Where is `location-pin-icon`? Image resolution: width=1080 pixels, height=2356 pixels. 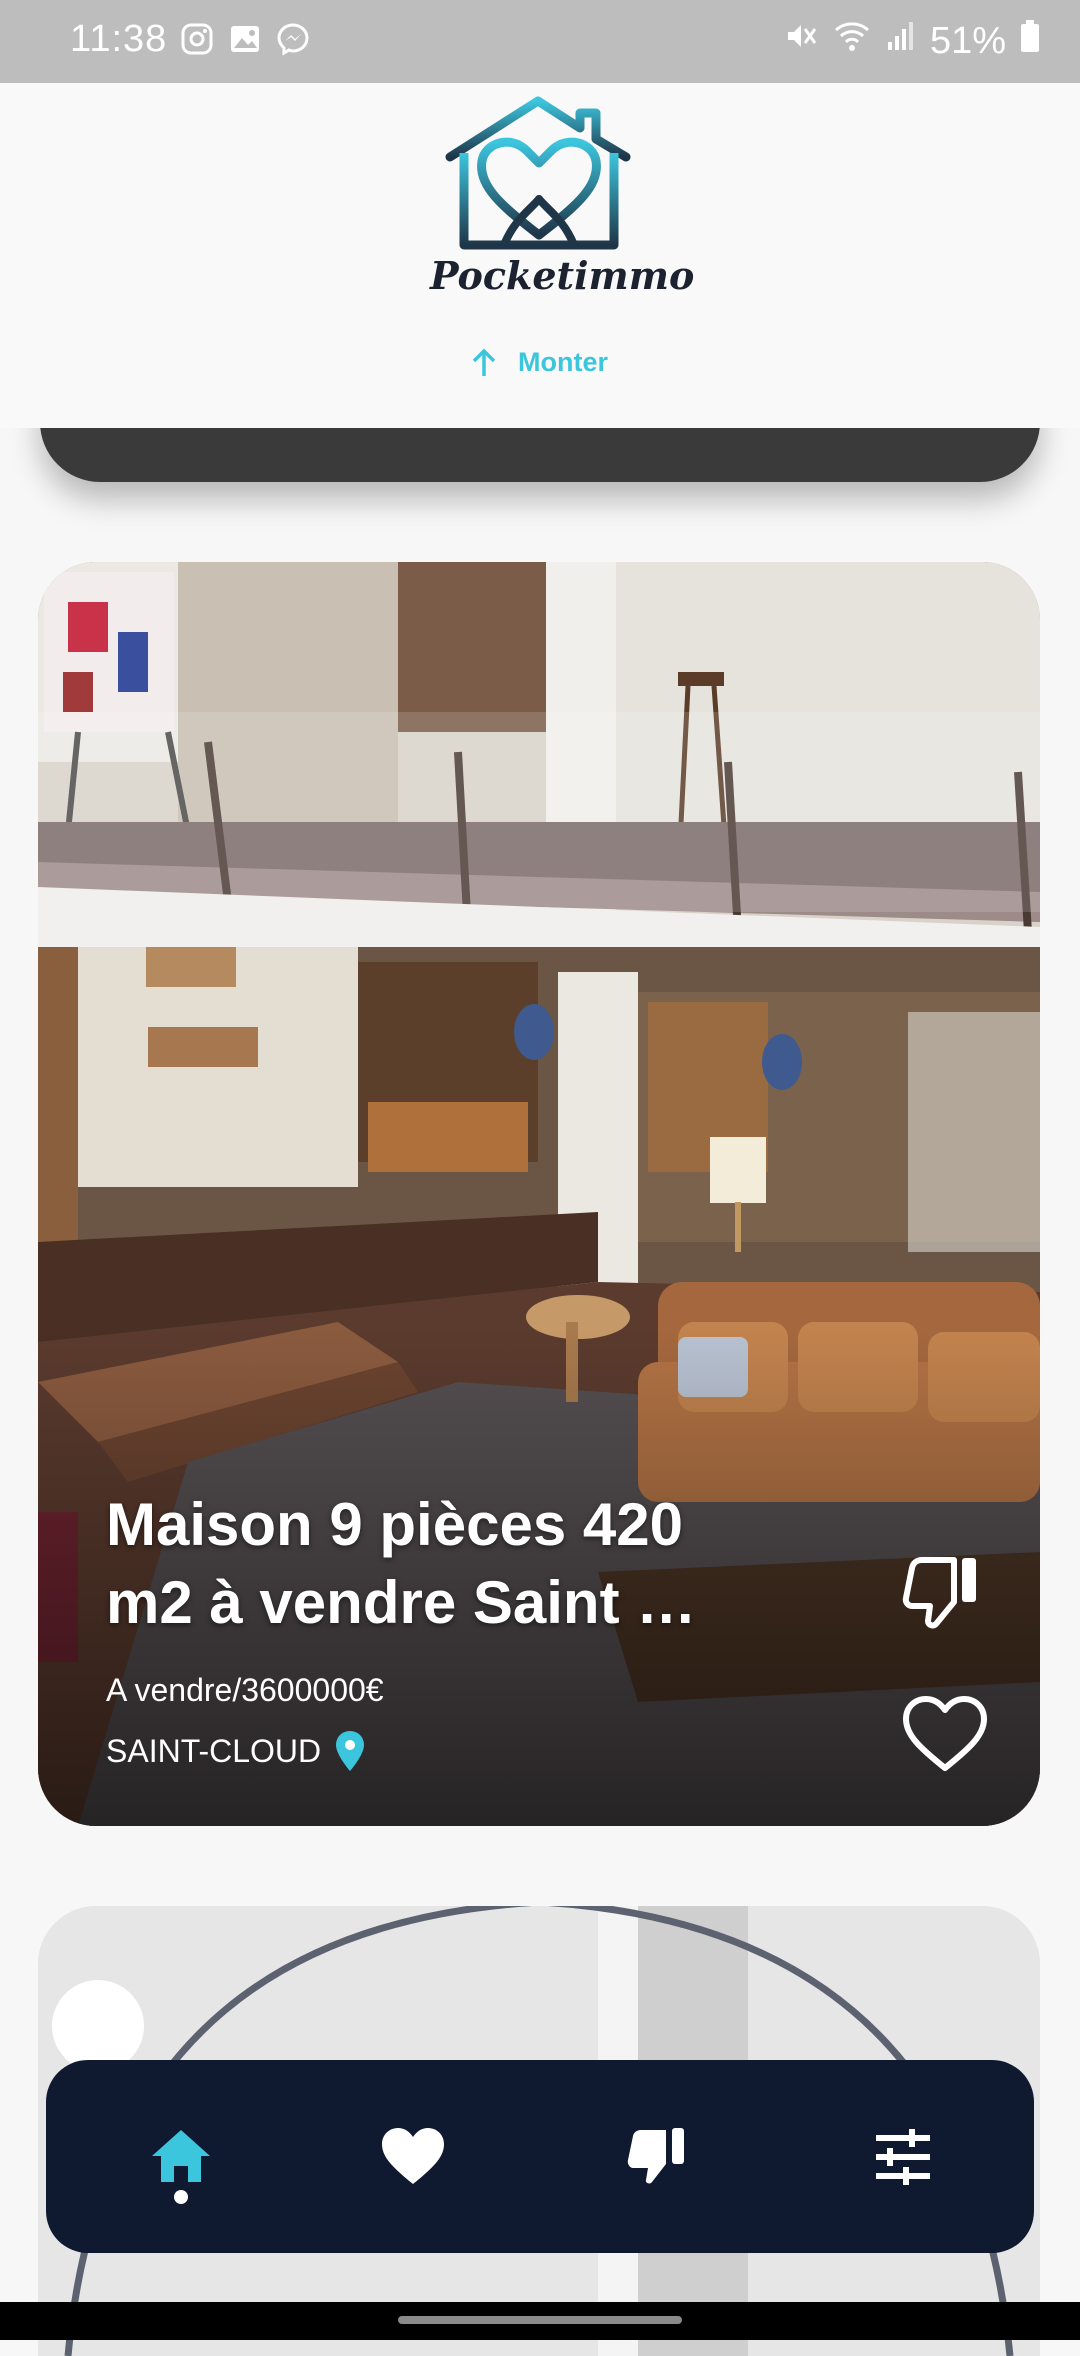 location-pin-icon is located at coordinates (350, 1751).